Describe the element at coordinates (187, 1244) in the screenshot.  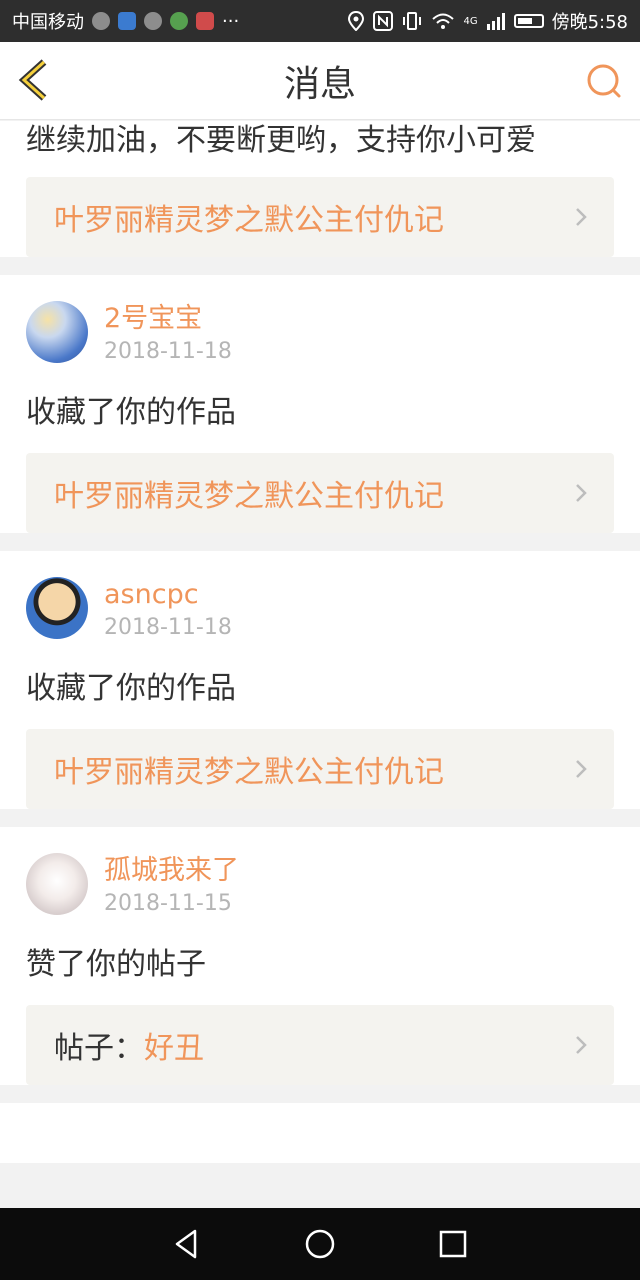
I see `back-triangle-icon` at that location.